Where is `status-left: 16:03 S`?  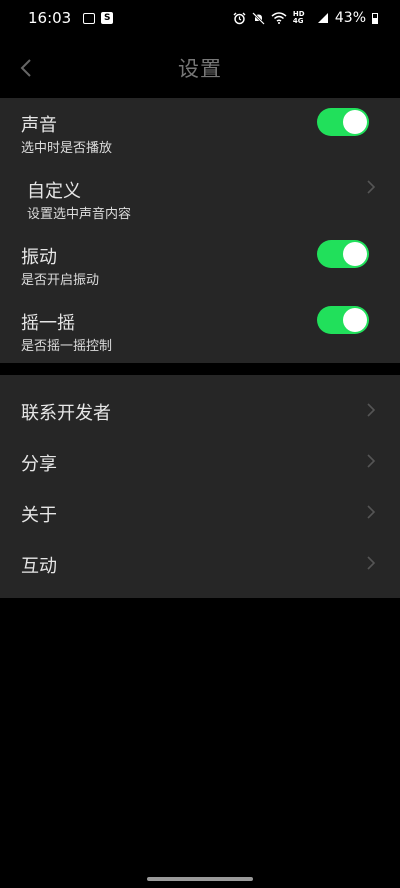
status-left: 16:03 S is located at coordinates (71, 18).